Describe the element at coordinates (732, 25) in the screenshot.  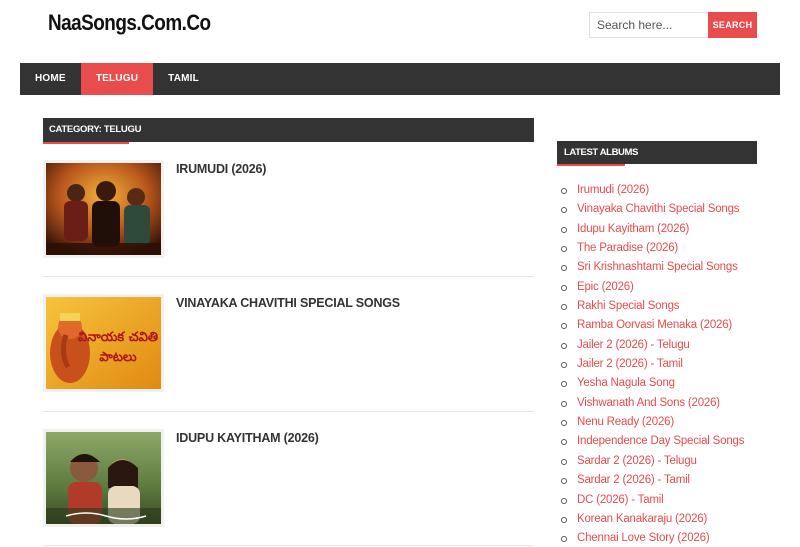
I see `search-button: SEARCH` at that location.